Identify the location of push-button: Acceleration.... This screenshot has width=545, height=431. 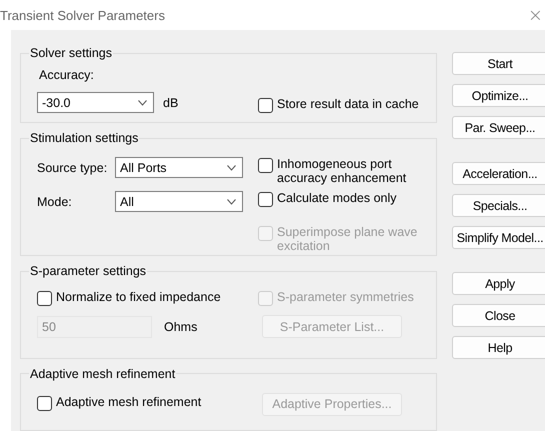
(498, 173).